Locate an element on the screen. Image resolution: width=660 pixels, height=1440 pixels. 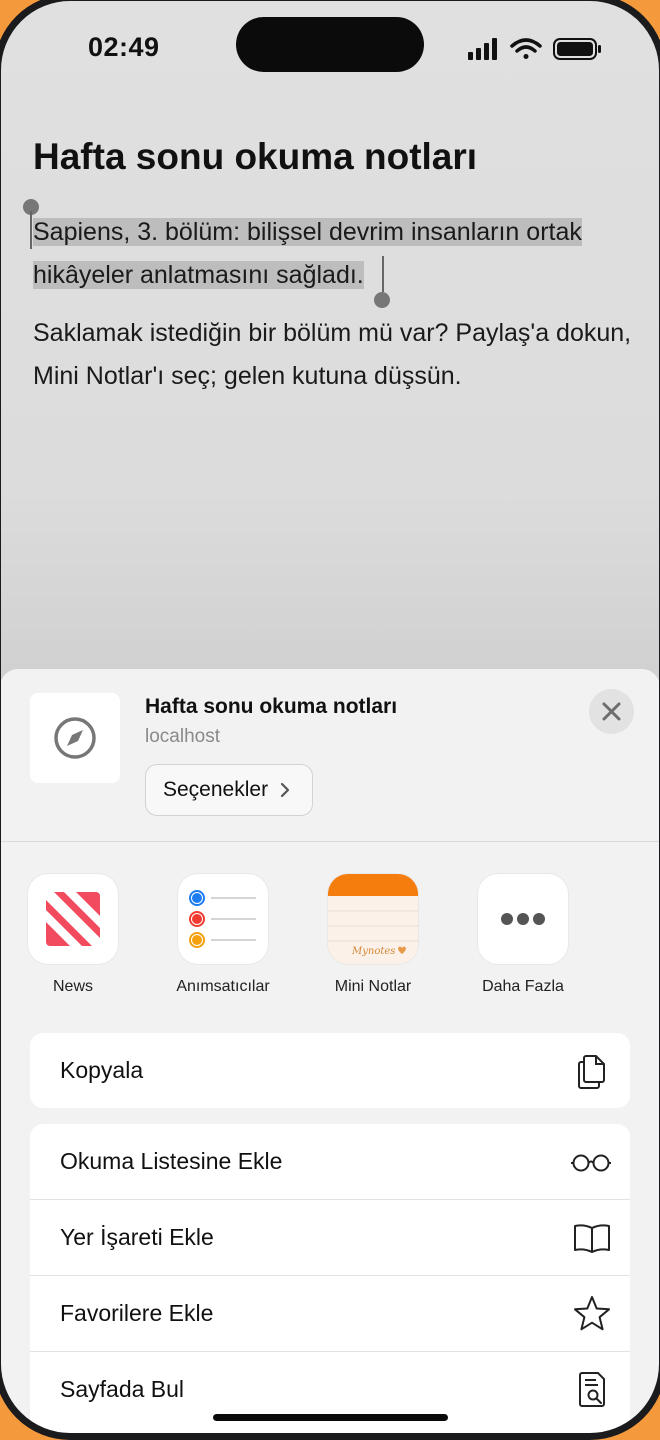
action-bookmark-label: Yer İşareti Ekle is located at coordinates (137, 1237).